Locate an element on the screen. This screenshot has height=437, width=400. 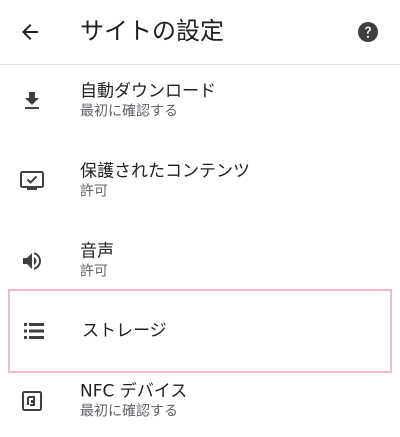
item-label: ストレージ is located at coordinates (124, 331).